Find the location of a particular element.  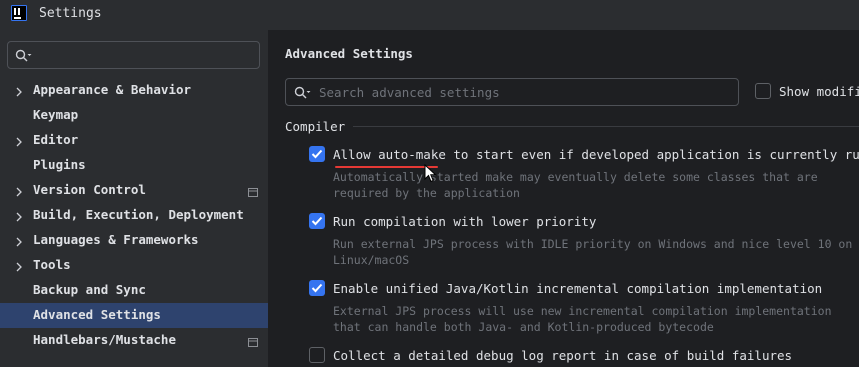

sidebar-item-label: Editor is located at coordinates (56, 139).